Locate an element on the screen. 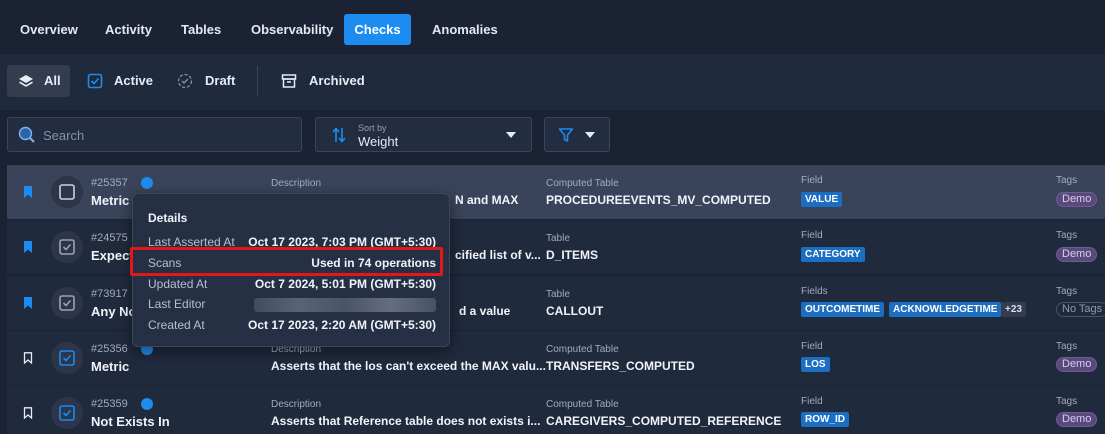 The width and height of the screenshot is (1105, 434). field-chip: LOS is located at coordinates (815, 364).